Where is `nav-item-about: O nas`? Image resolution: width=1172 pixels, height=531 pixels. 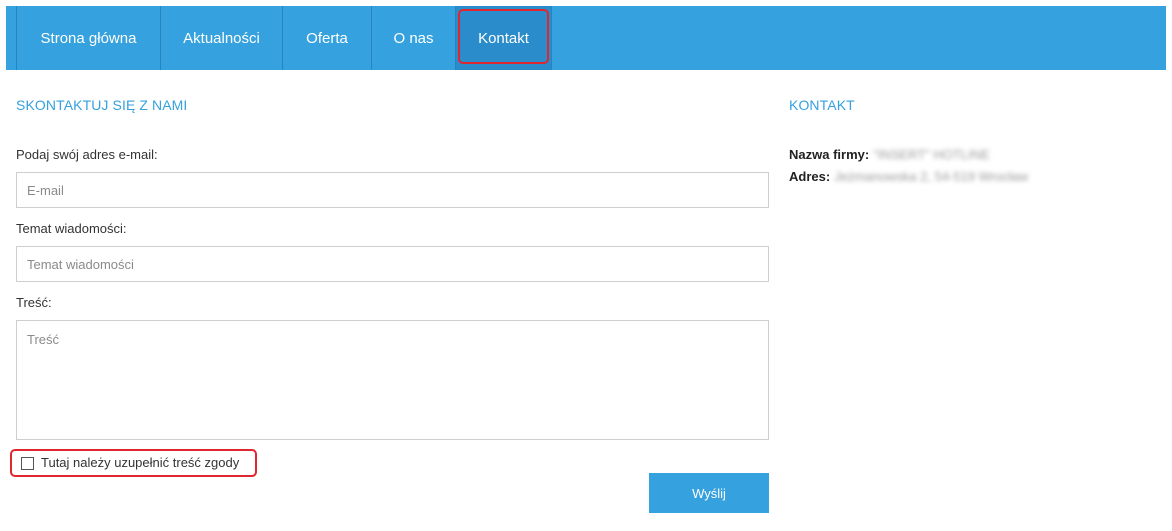
nav-item-about: O nas is located at coordinates (414, 38).